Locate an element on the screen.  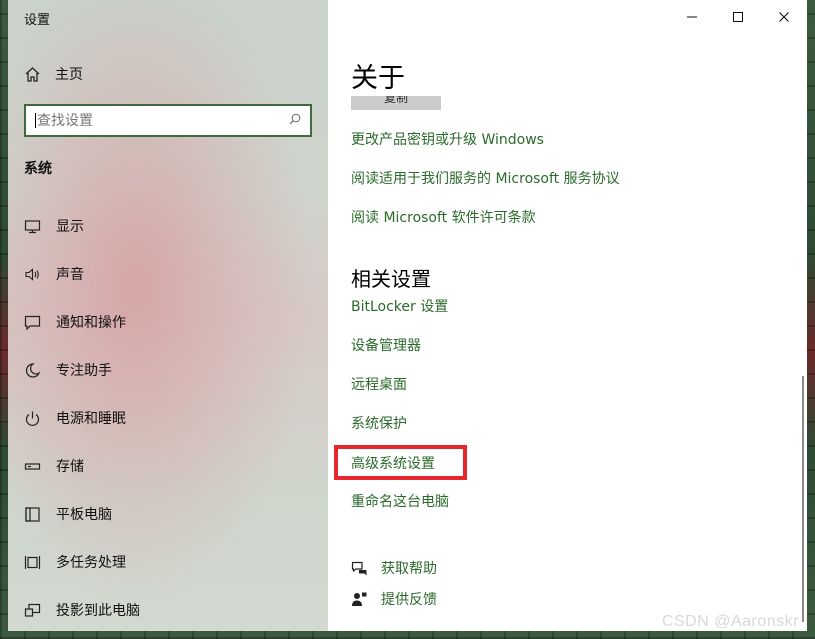
app-title: 设置 is located at coordinates (37, 20).